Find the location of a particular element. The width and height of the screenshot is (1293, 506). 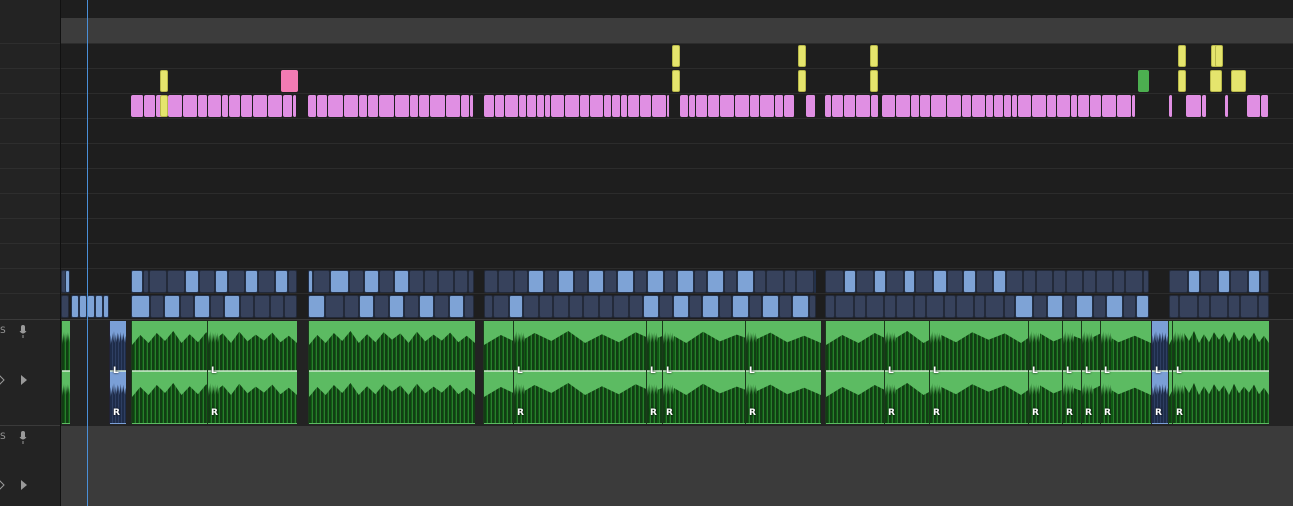

microphone-icon is located at coordinates (23, 333).